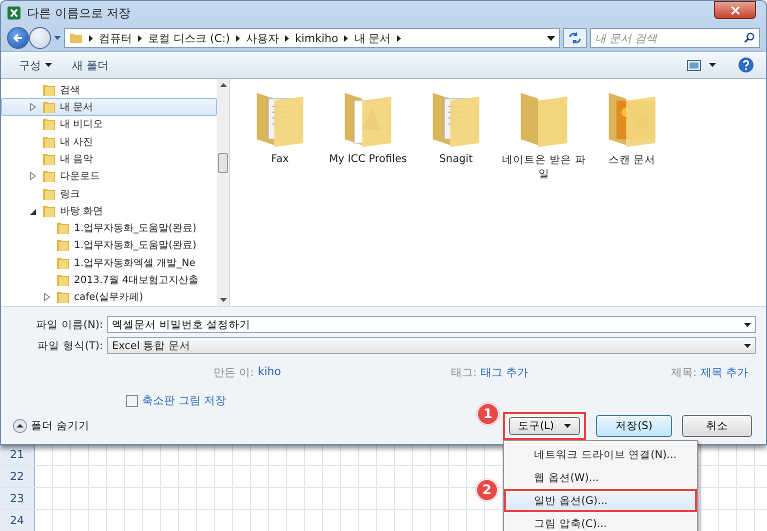  I want to click on tree-item: cafe(실무카페), so click(109, 297).